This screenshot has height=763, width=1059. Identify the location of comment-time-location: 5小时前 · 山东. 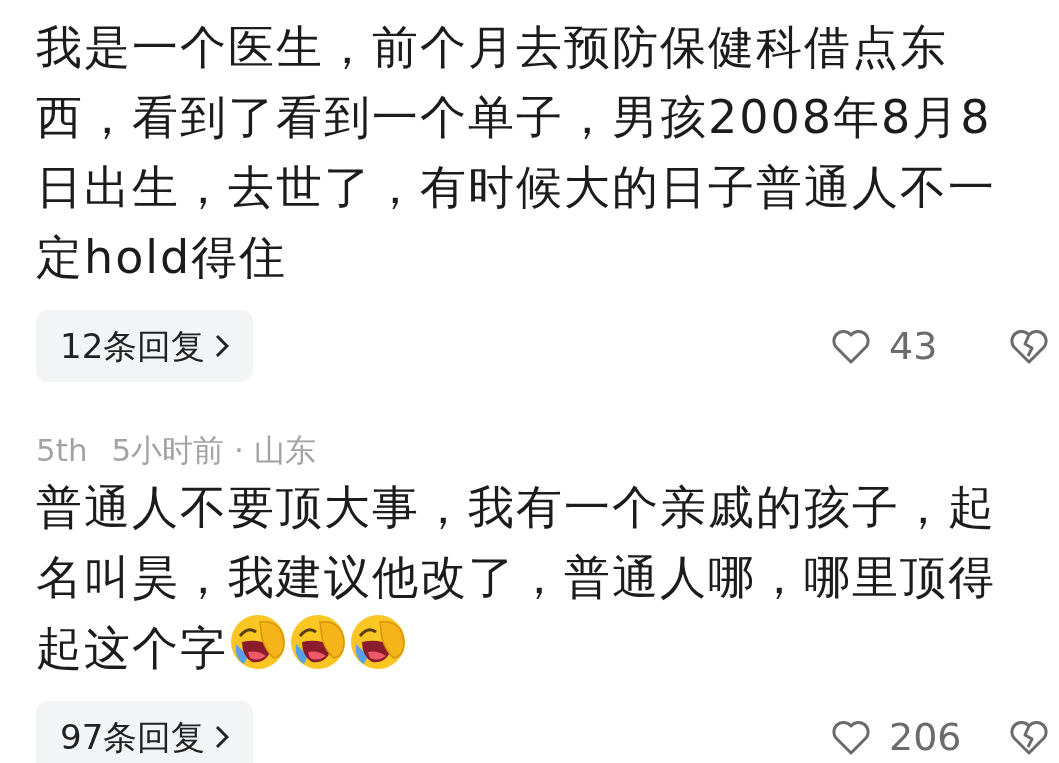
(213, 450).